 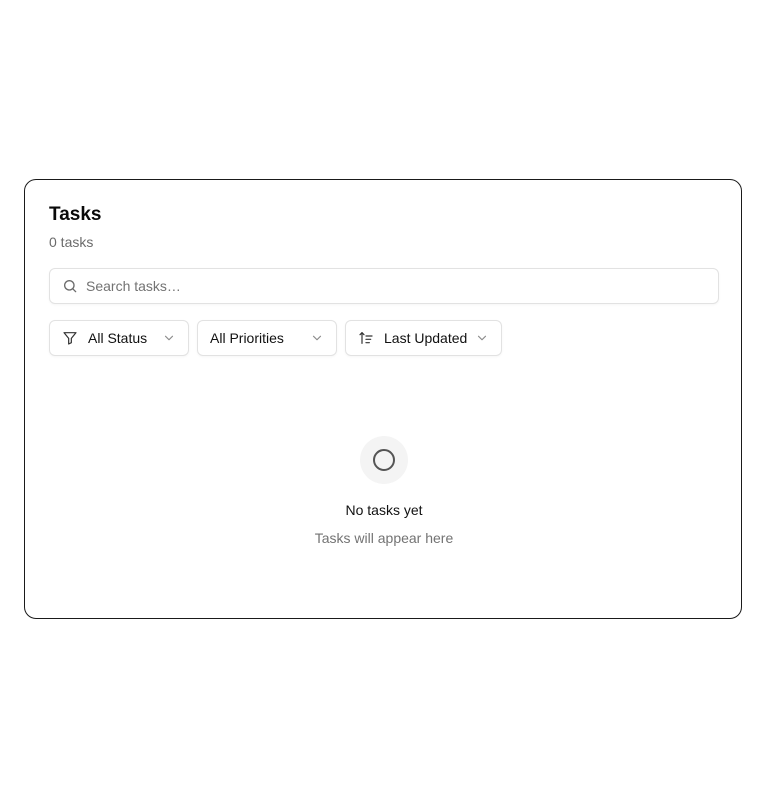 What do you see at coordinates (75, 214) in the screenshot?
I see `page-title: Tasks` at bounding box center [75, 214].